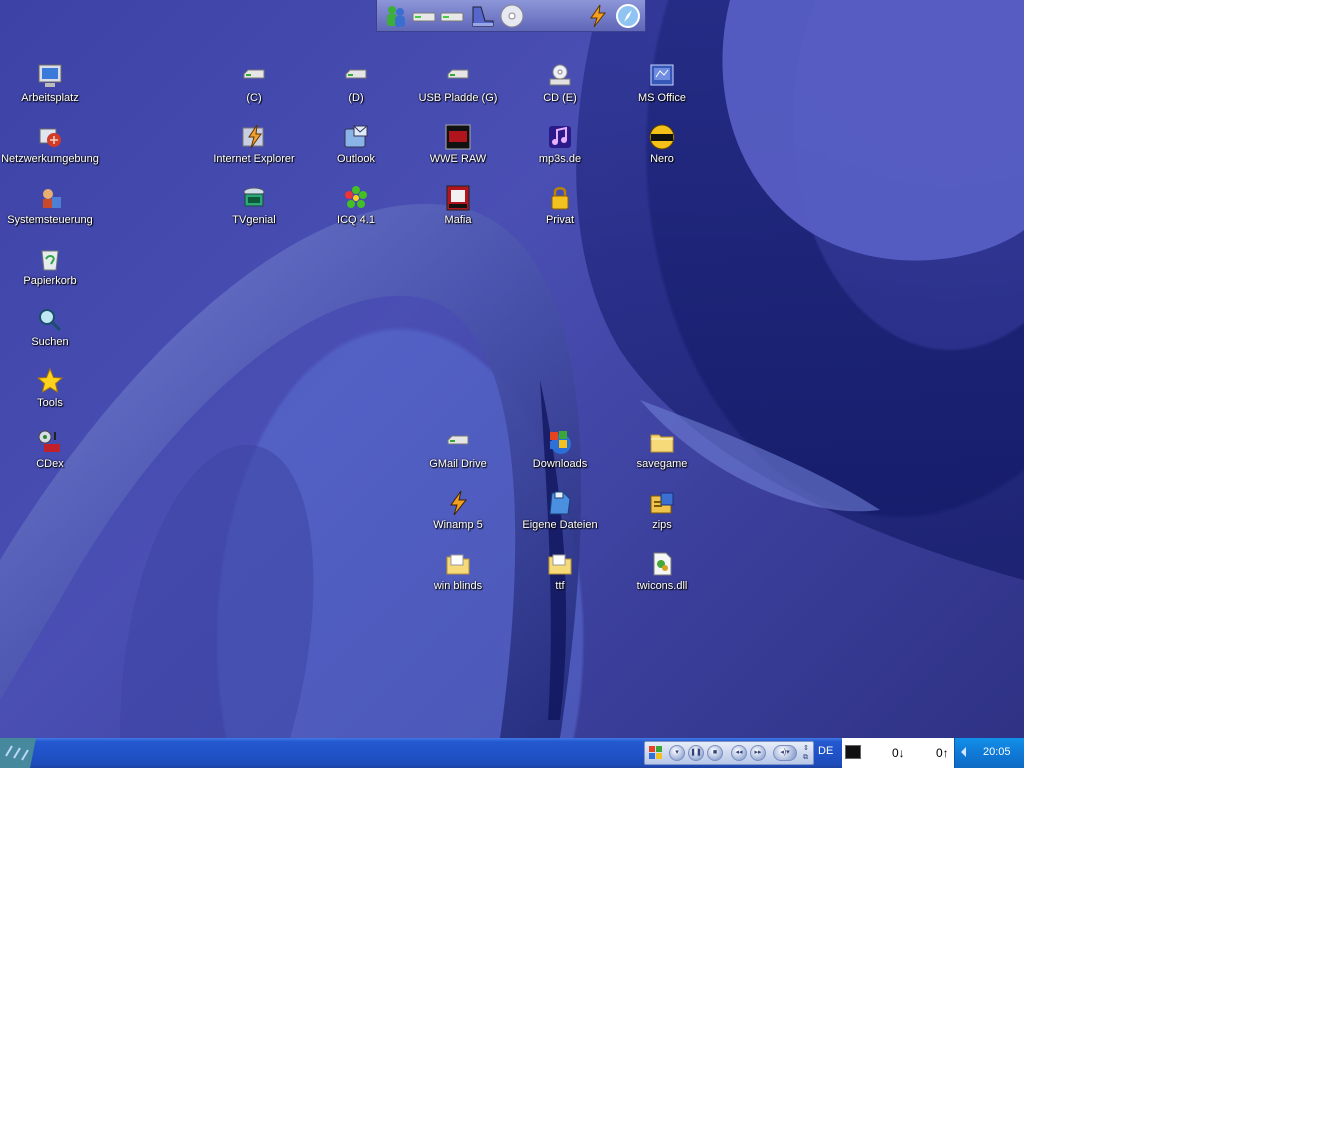 The width and height of the screenshot is (1339, 1142). What do you see at coordinates (662, 89) in the screenshot?
I see `desktop-icon-ms-office: MS Office` at bounding box center [662, 89].